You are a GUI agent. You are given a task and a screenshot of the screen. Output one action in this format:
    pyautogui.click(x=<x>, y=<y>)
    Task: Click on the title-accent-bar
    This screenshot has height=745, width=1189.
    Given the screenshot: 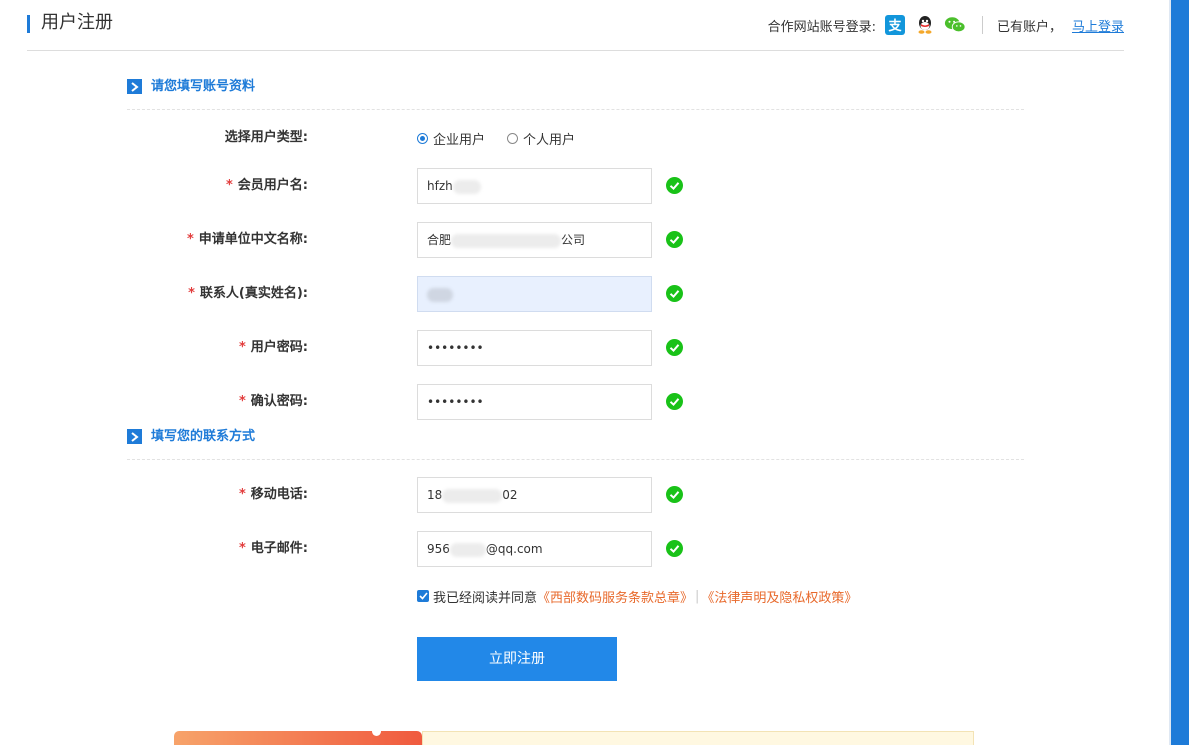 What is the action you would take?
    pyautogui.click(x=28, y=24)
    